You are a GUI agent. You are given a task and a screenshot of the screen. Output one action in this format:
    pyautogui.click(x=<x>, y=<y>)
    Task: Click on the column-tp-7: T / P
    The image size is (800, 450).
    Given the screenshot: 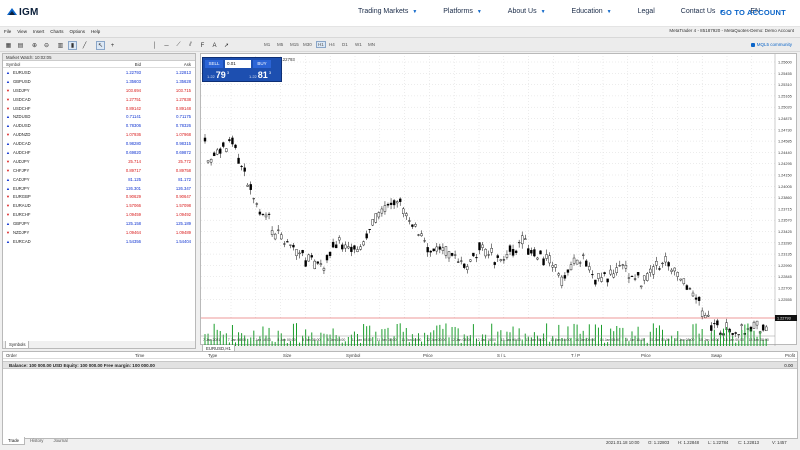 What is the action you would take?
    pyautogui.click(x=575, y=355)
    